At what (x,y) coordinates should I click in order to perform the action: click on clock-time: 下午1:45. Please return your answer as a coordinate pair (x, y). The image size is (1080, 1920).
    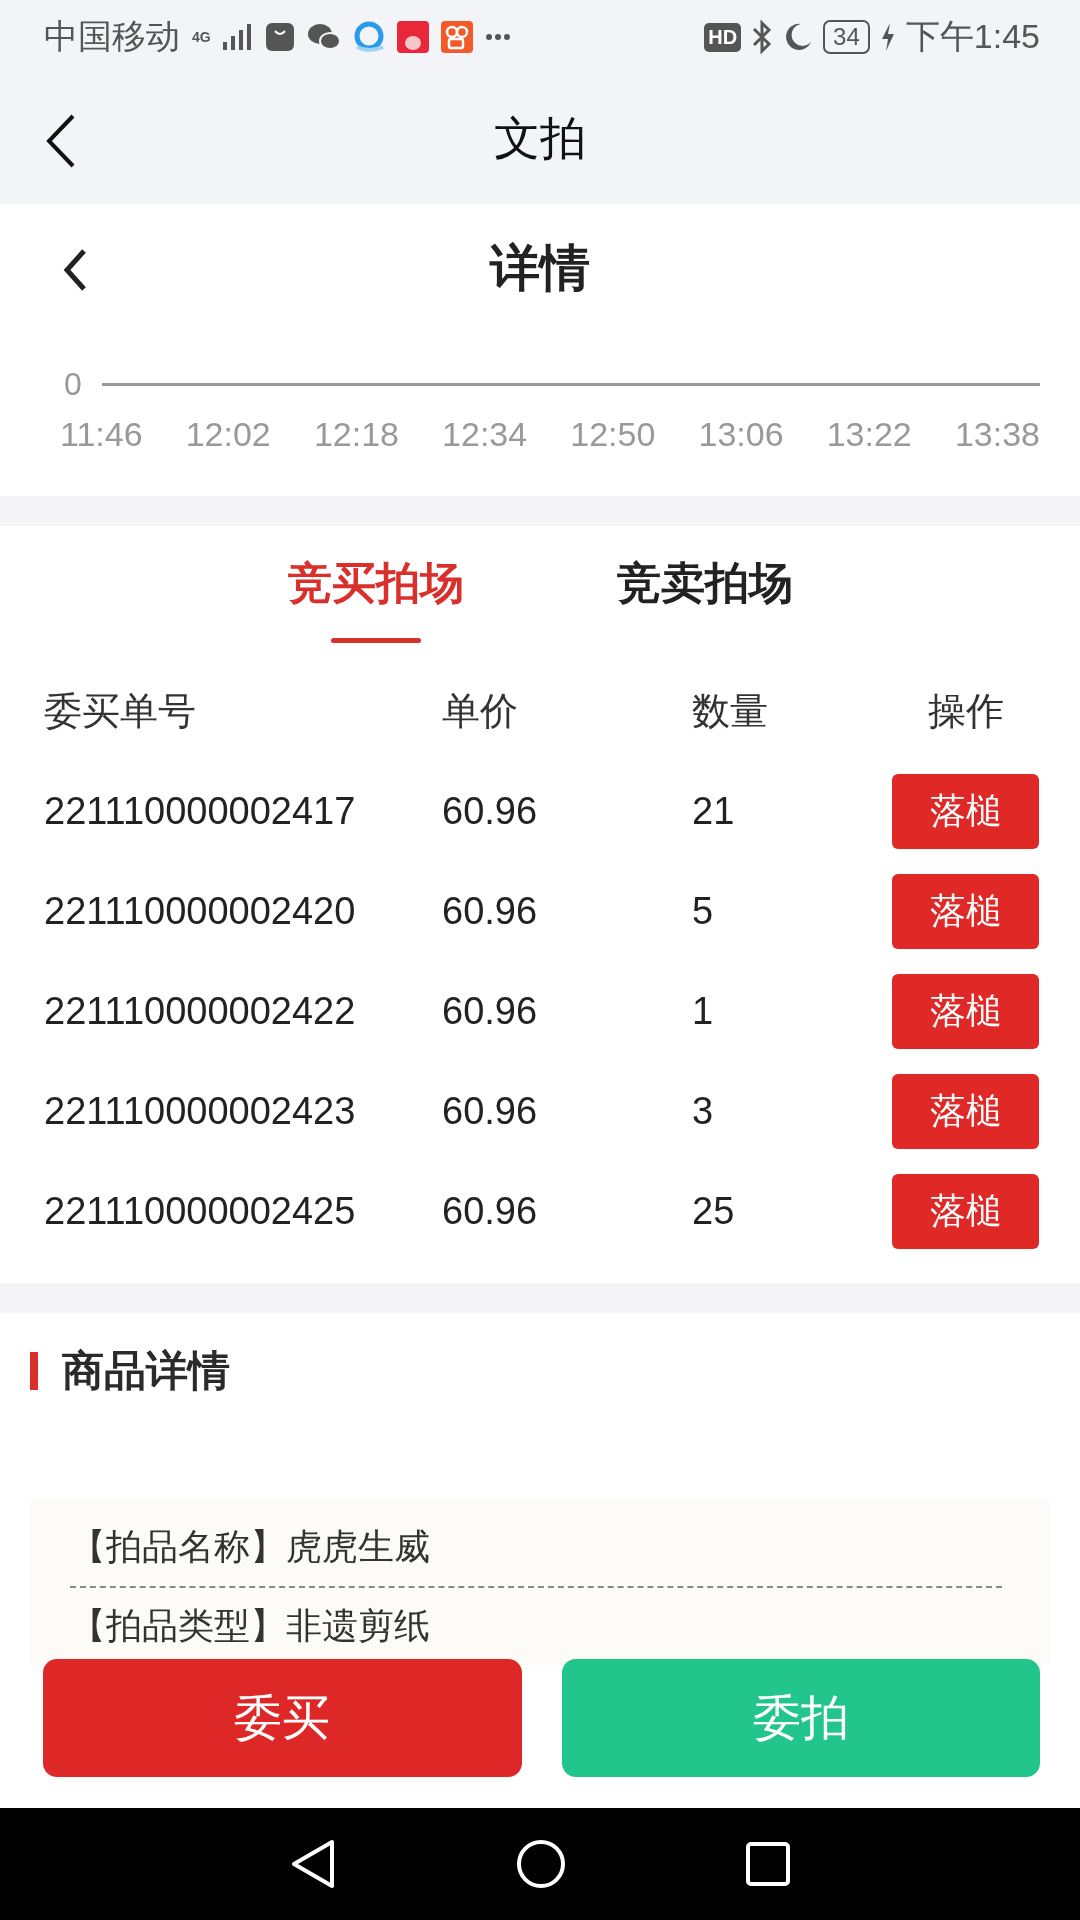
    Looking at the image, I should click on (972, 36).